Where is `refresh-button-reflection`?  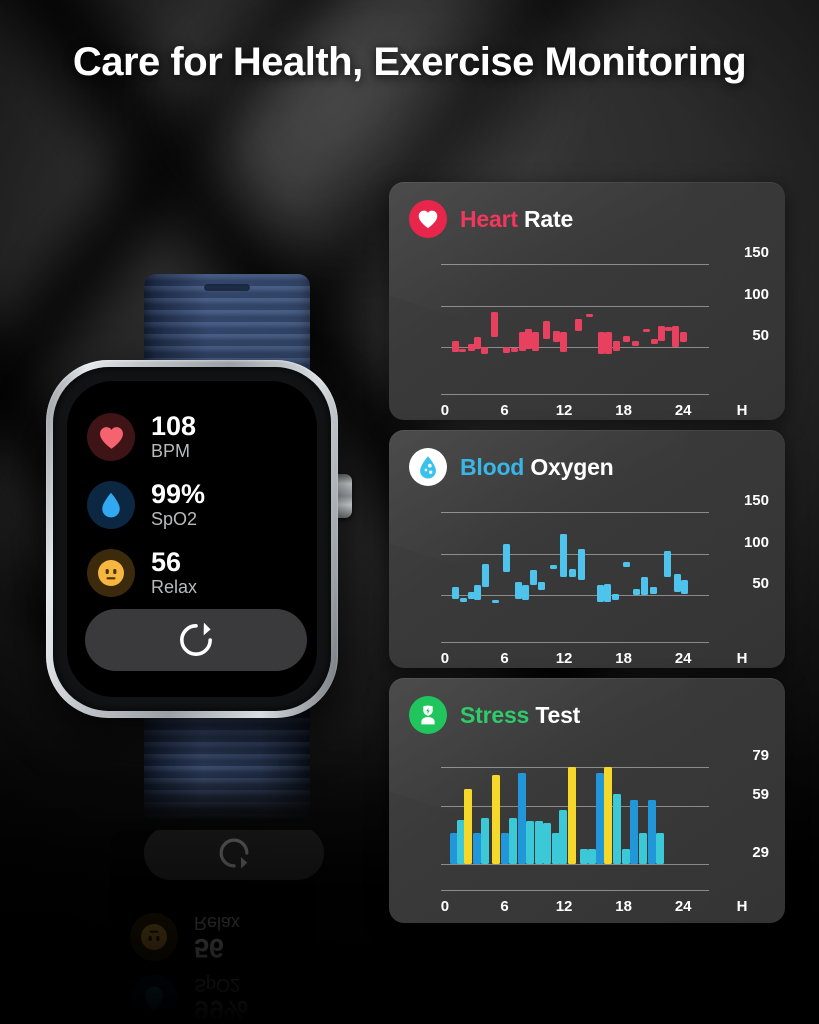
refresh-button-reflection is located at coordinates (234, 855).